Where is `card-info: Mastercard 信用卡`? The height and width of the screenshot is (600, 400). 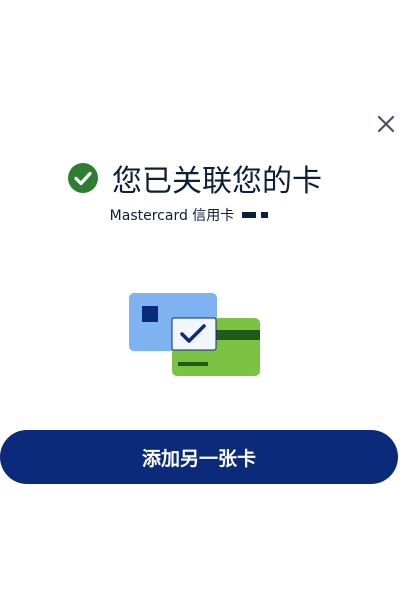 card-info: Mastercard 信用卡 is located at coordinates (200, 215).